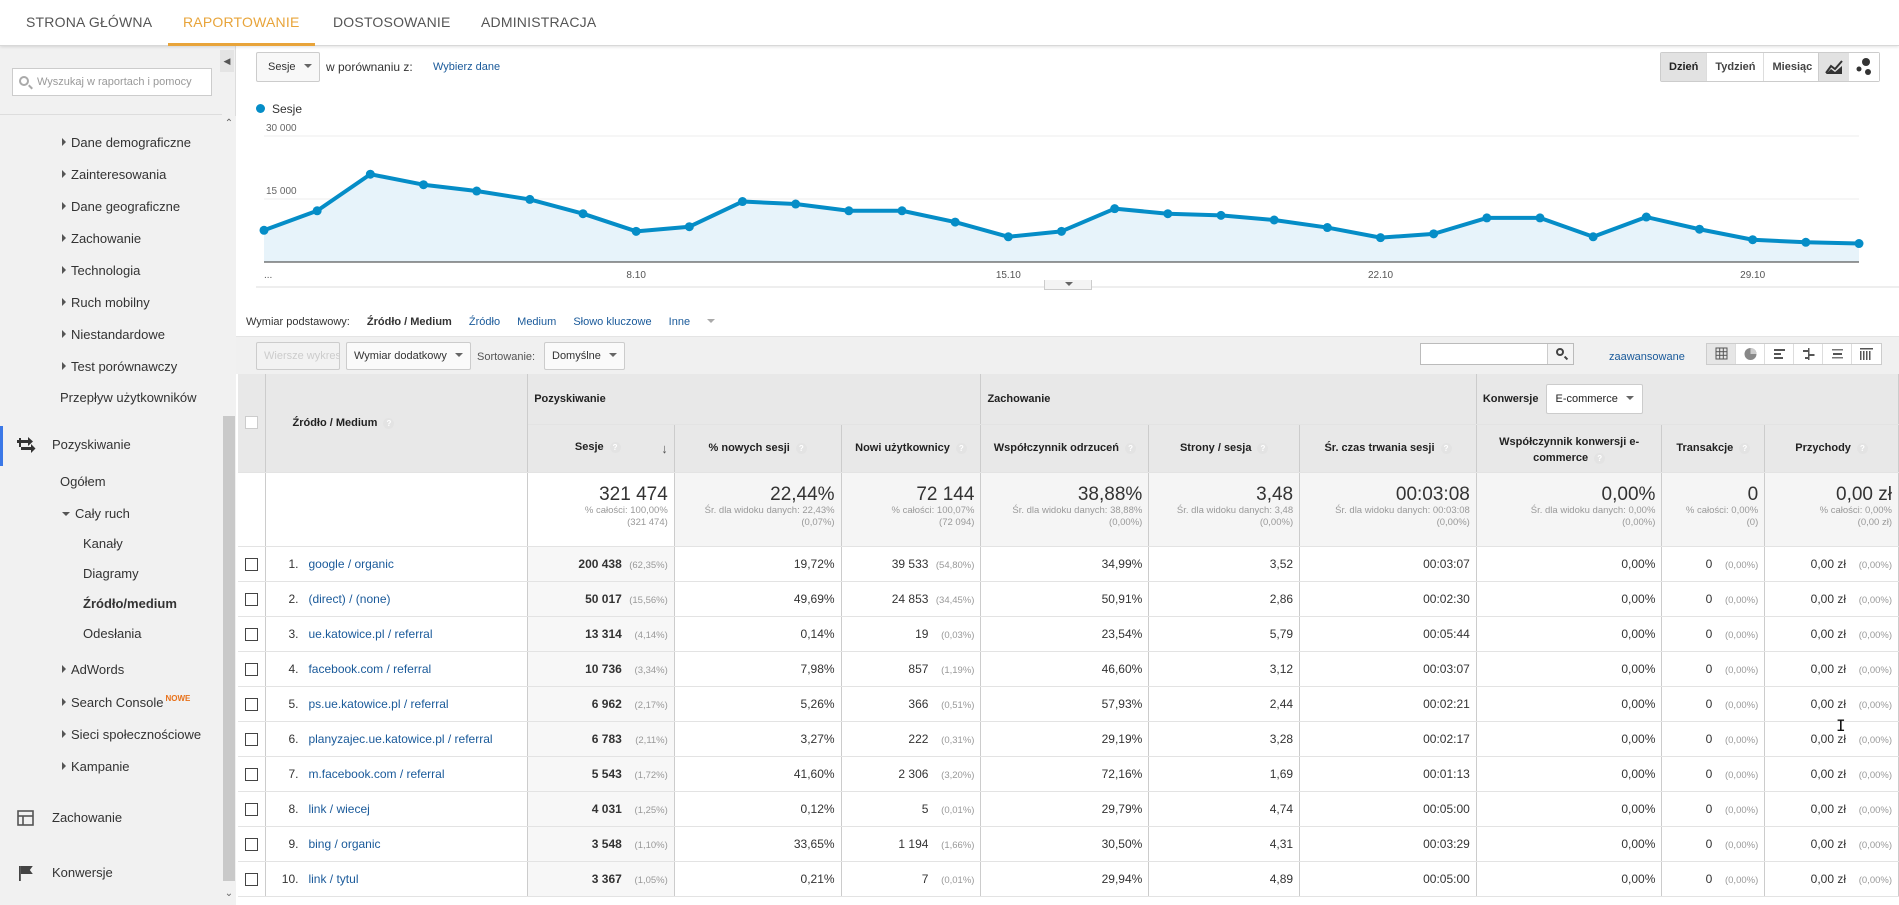 This screenshot has height=905, width=1899. What do you see at coordinates (392, 23) in the screenshot?
I see `tab-customization: DOSTOSOWANIE` at bounding box center [392, 23].